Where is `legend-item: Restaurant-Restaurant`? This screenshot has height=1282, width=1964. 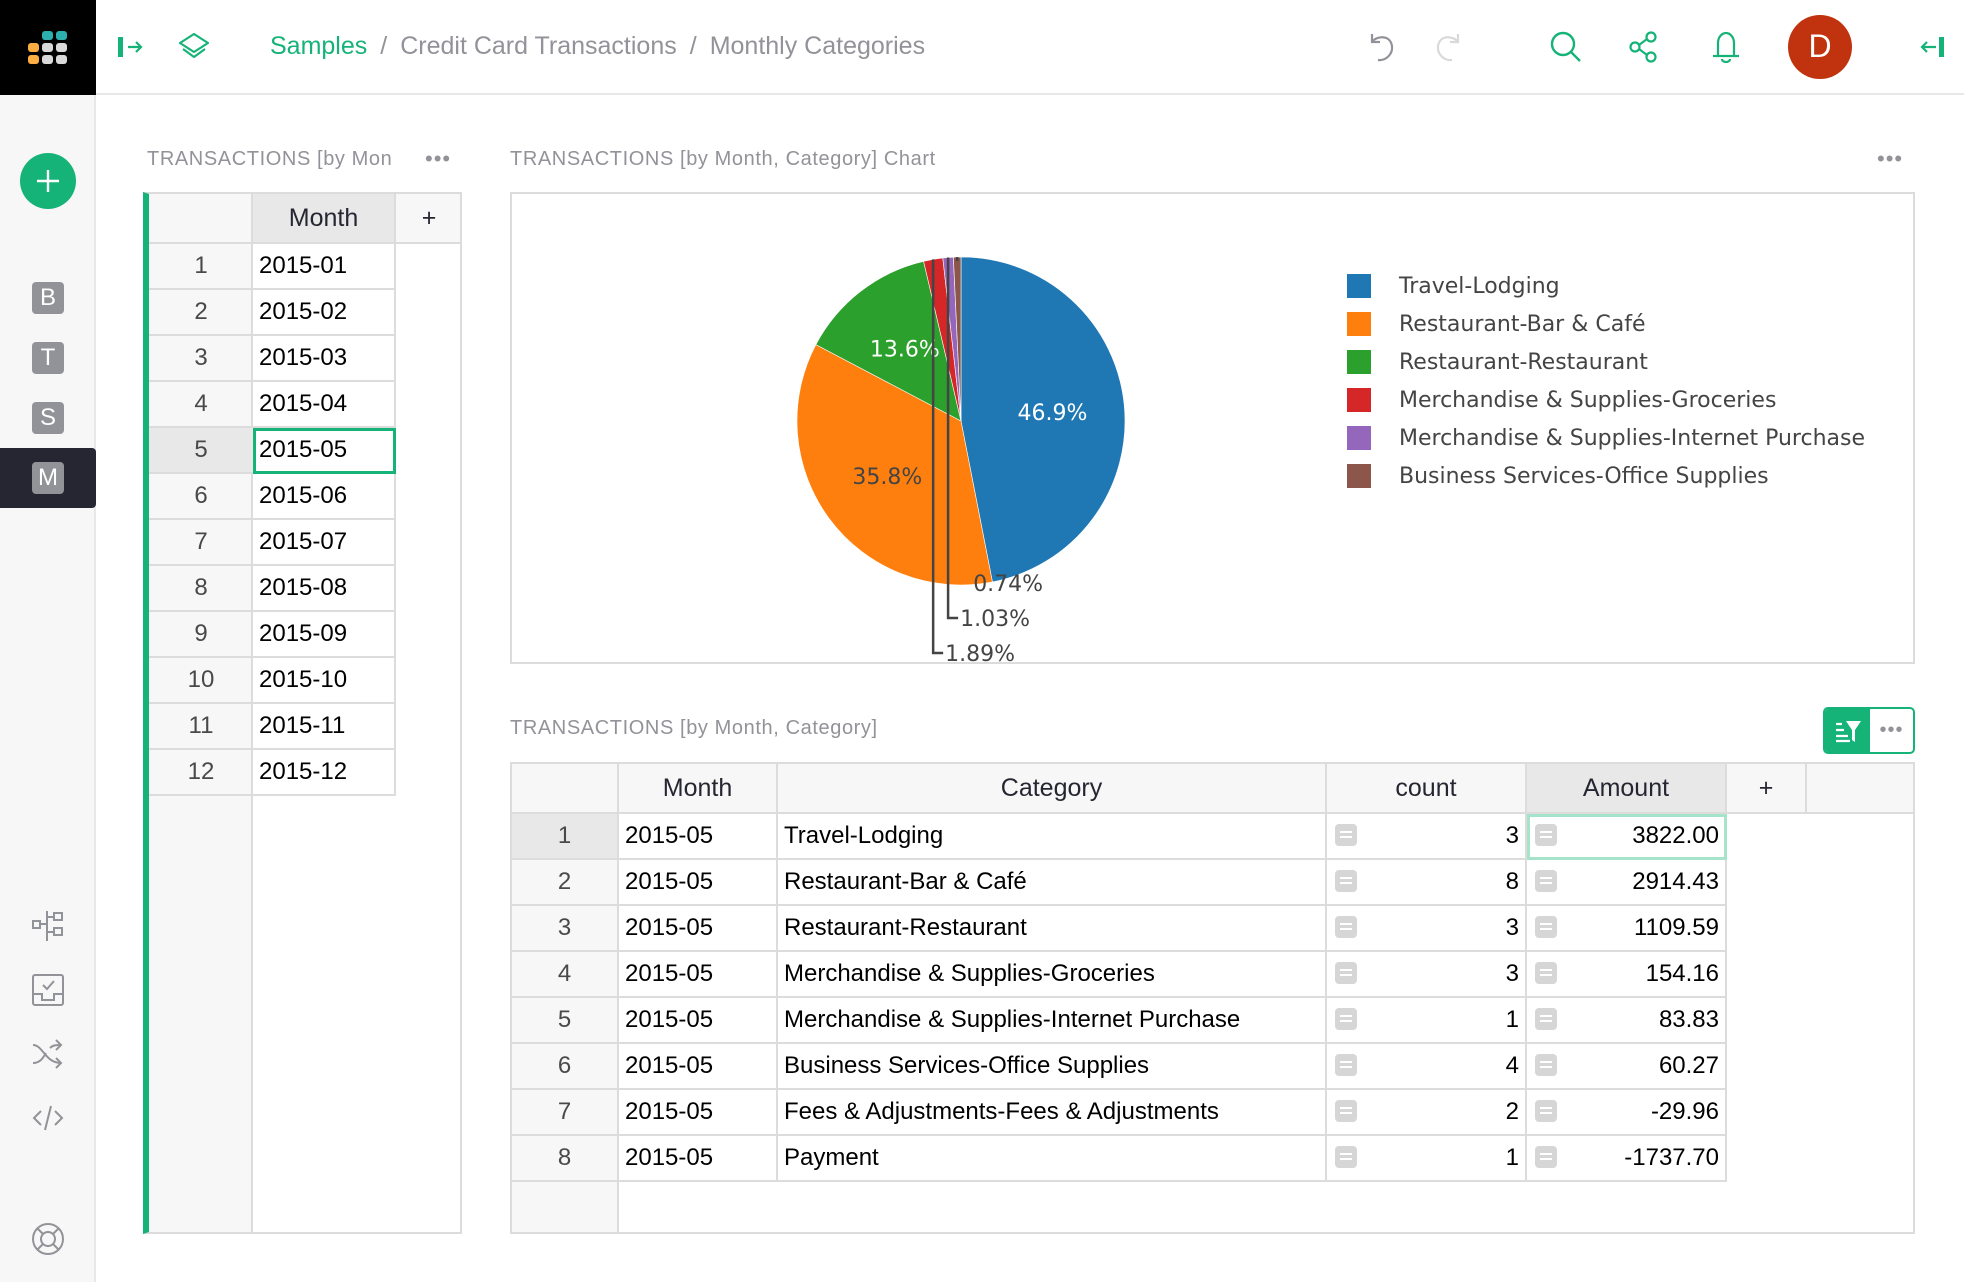 legend-item: Restaurant-Restaurant is located at coordinates (1606, 362).